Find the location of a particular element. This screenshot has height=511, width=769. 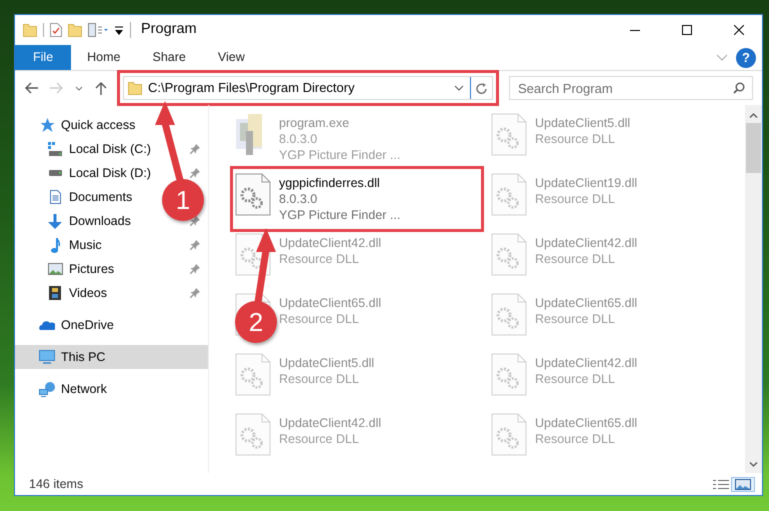

back-arrow-icon is located at coordinates (31, 88).